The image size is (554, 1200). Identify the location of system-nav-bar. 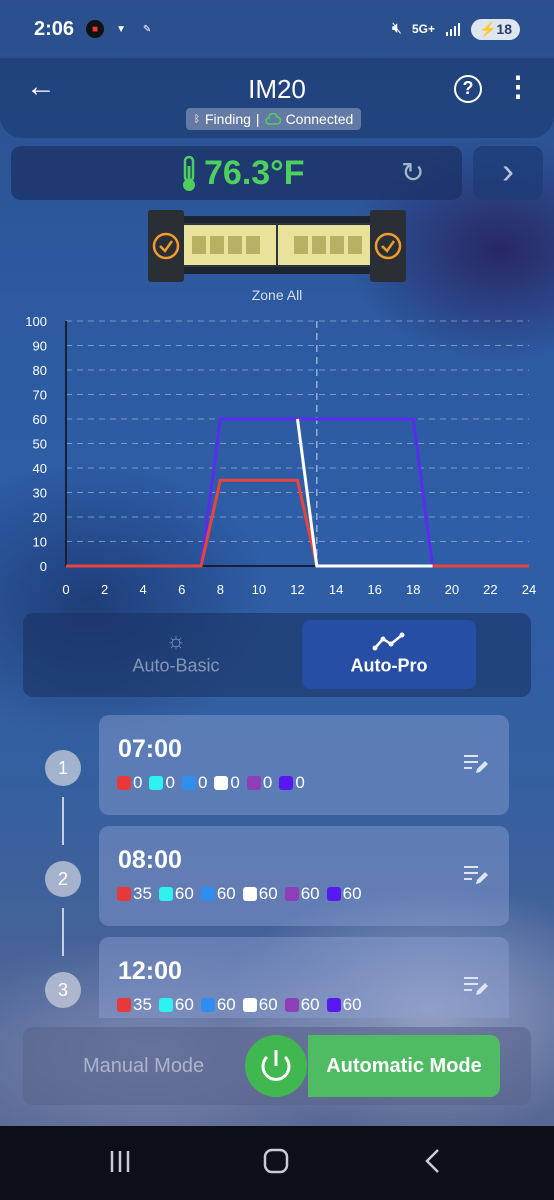
(277, 1163).